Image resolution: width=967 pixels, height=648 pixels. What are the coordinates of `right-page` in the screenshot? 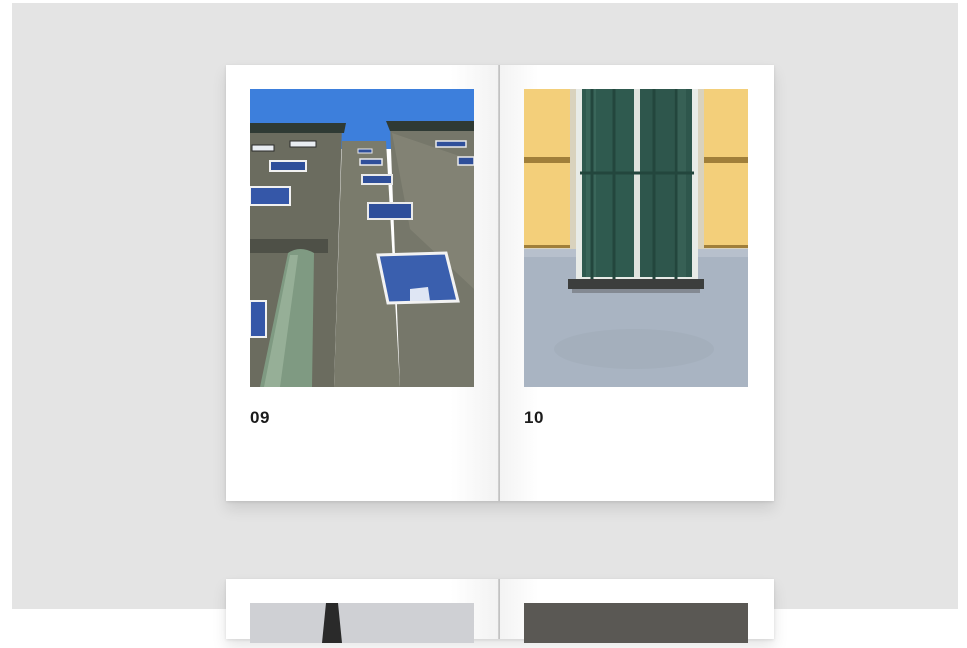 It's located at (637, 611).